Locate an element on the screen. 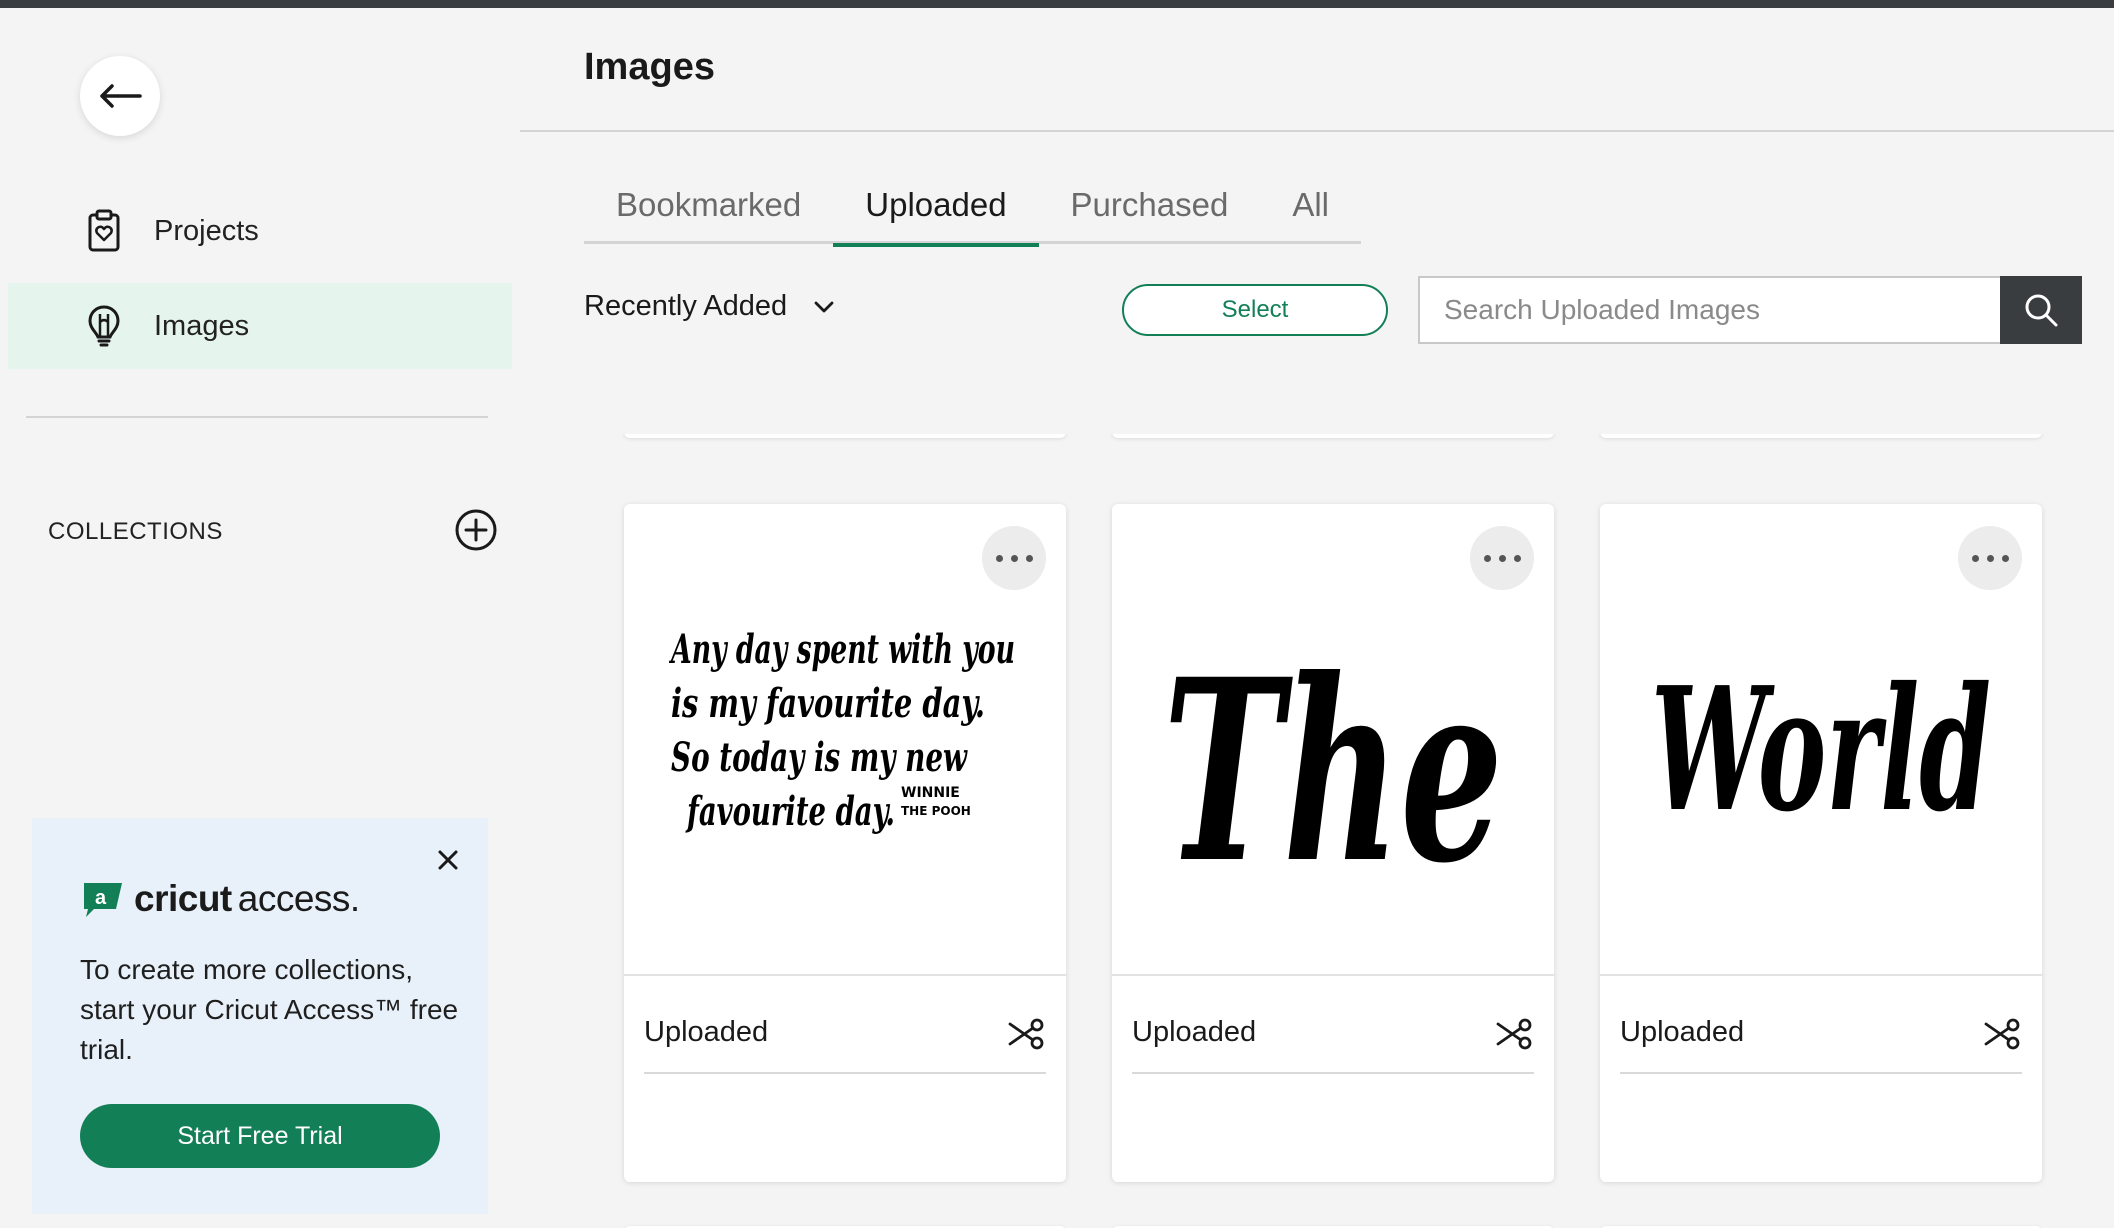 Image resolution: width=2114 pixels, height=1228 pixels. start-free-trial-button: Start Free Trial is located at coordinates (260, 1136).